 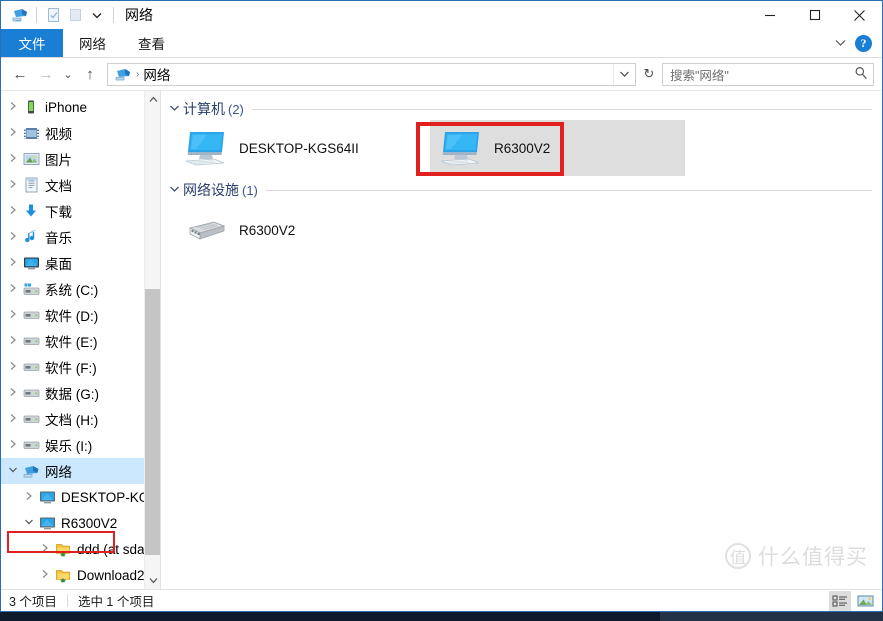 What do you see at coordinates (568, 190) in the screenshot?
I see `group-divider` at bounding box center [568, 190].